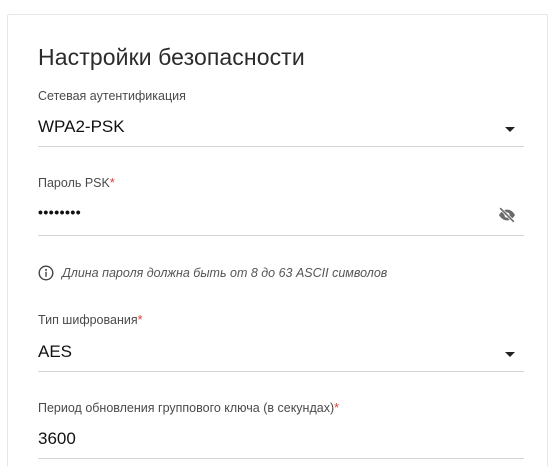 Image resolution: width=549 pixels, height=466 pixels. I want to click on info-icon, so click(46, 273).